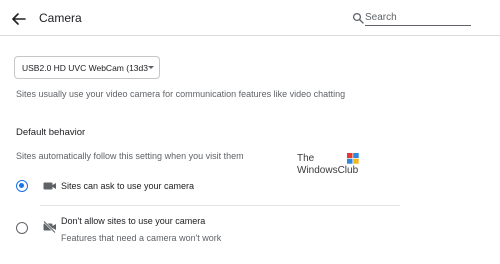  Describe the element at coordinates (22, 228) in the screenshot. I see `radio-button-unselected` at that location.